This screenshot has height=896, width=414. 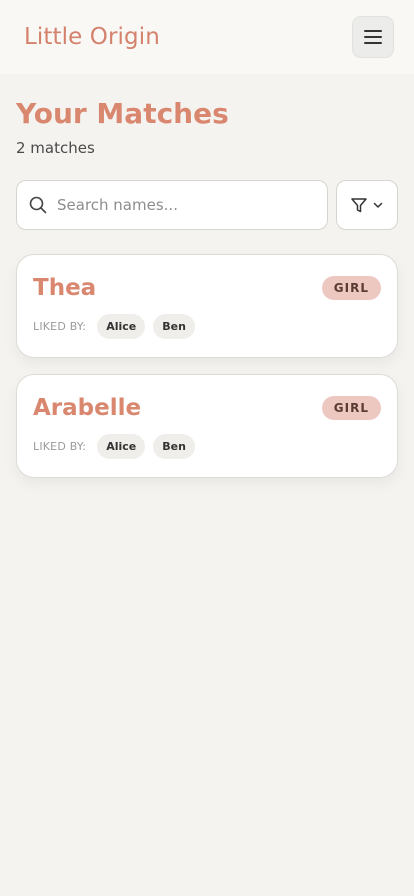 I want to click on filter-icon, so click(x=359, y=204).